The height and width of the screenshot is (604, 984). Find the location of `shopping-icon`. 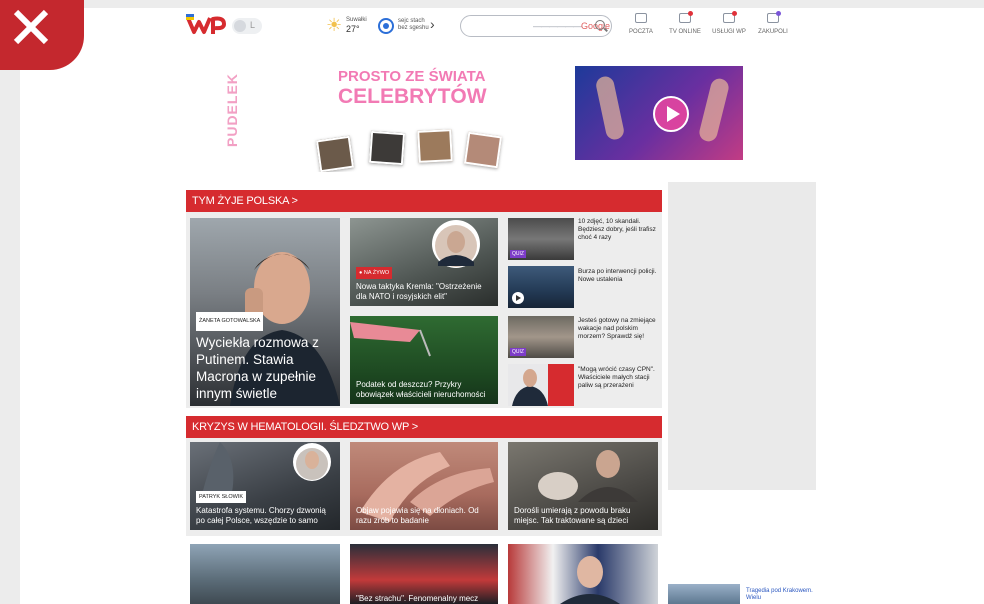

shopping-icon is located at coordinates (774, 17).